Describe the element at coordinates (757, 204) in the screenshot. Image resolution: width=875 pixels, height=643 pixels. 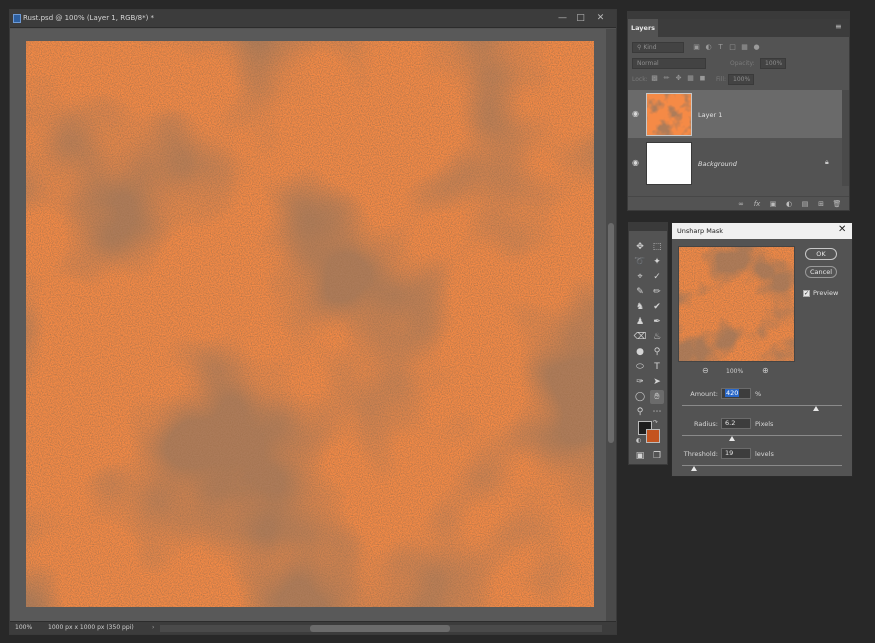
I see `layer-style-fx-icon: fx` at that location.